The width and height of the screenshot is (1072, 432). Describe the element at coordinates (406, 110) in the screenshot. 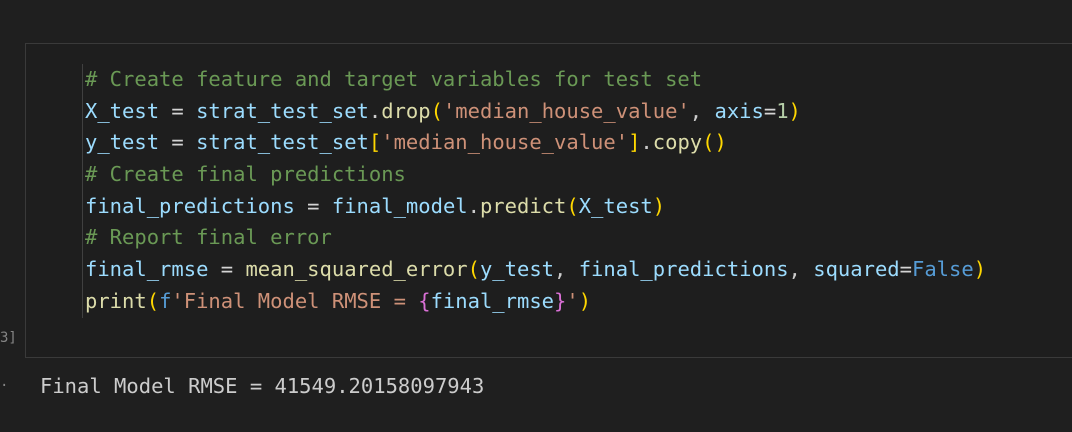

I see `code-token-func: drop` at that location.